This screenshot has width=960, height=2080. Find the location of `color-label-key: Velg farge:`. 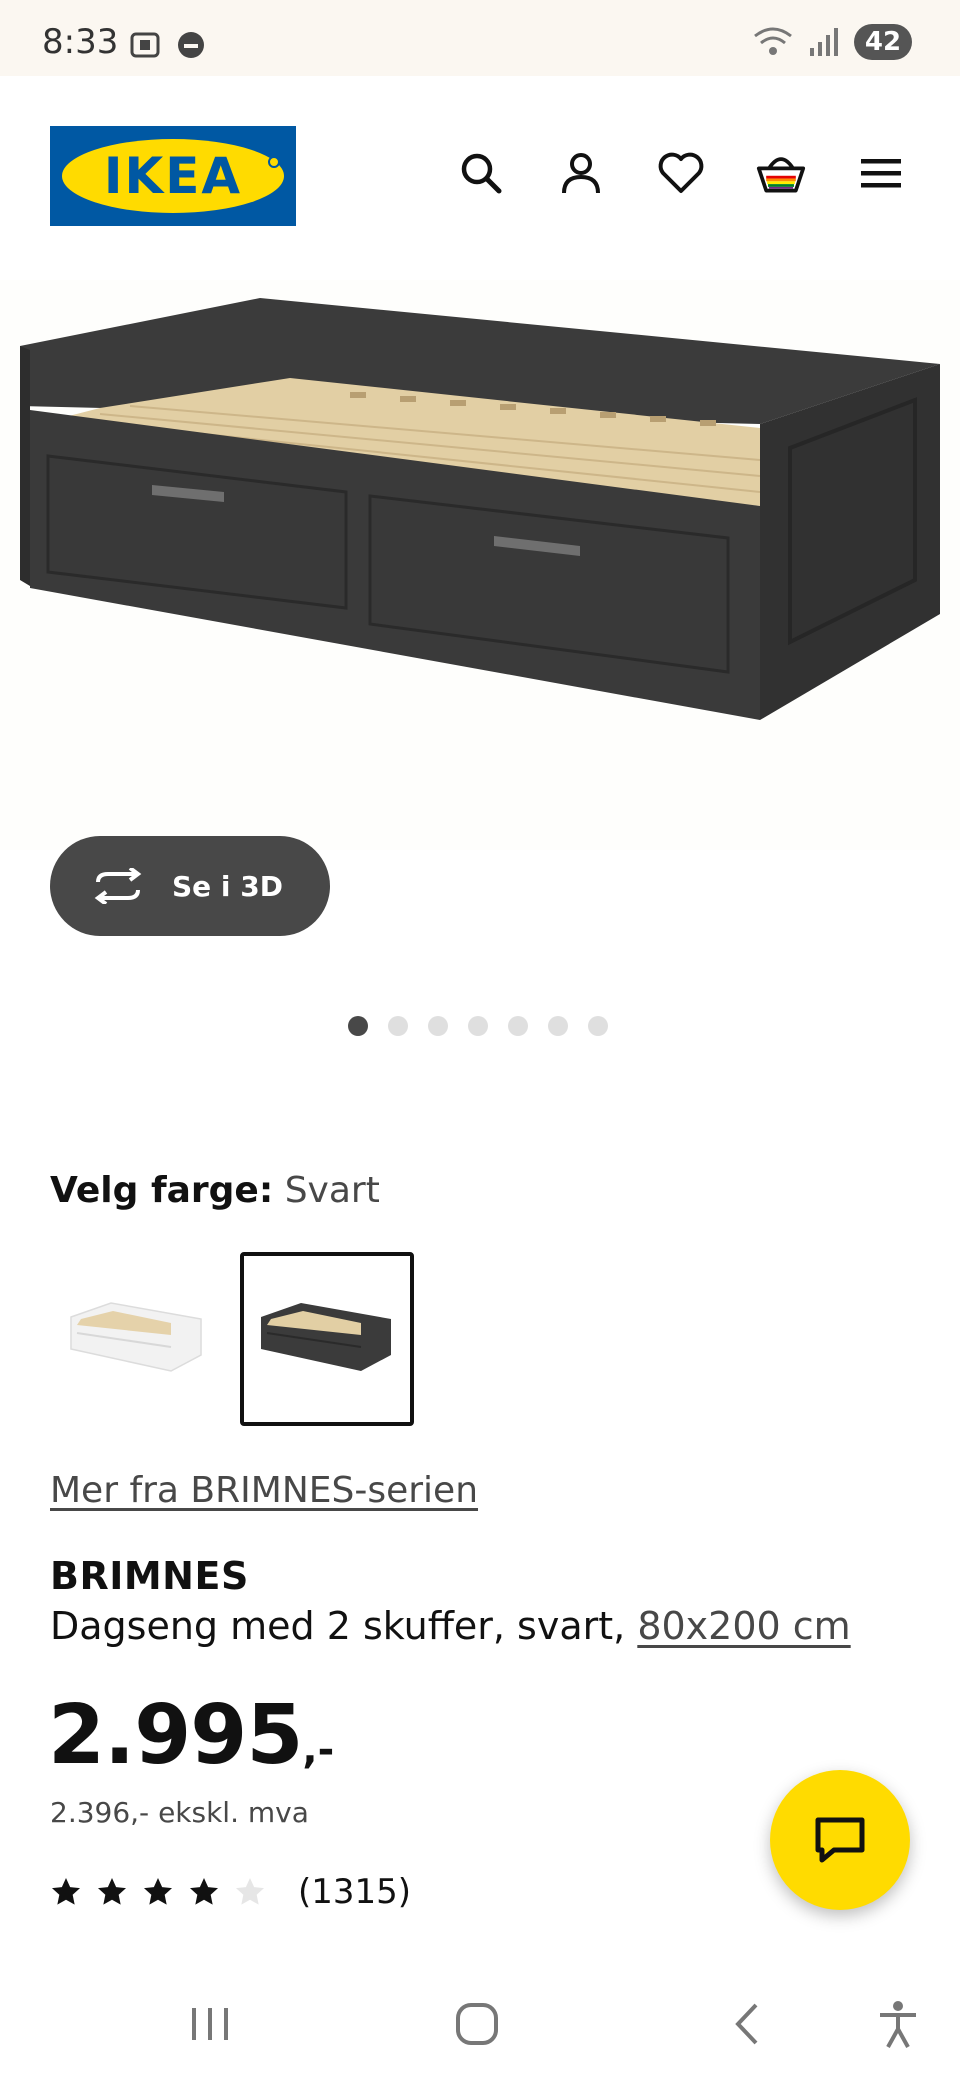

color-label-key: Velg farge: is located at coordinates (162, 1190).